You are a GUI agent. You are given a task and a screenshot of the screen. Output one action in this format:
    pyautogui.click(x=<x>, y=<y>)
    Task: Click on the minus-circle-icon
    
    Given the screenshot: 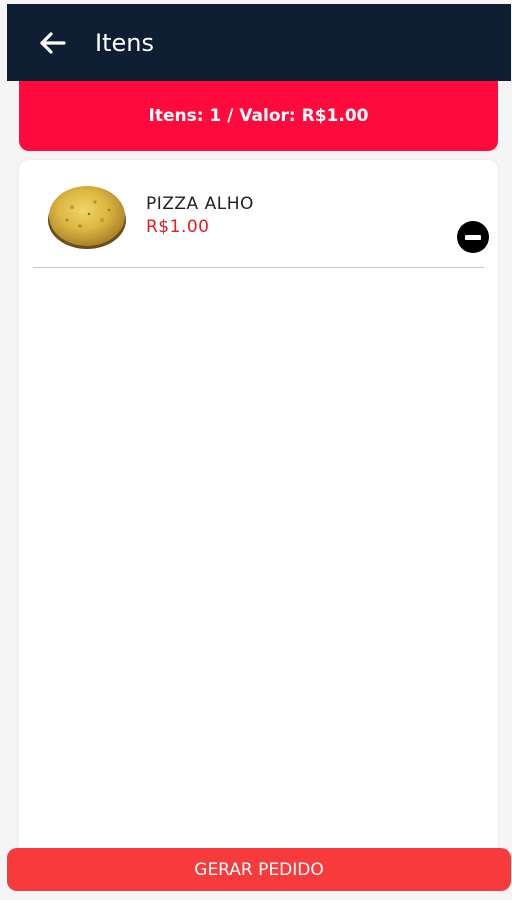 What is the action you would take?
    pyautogui.click(x=473, y=237)
    